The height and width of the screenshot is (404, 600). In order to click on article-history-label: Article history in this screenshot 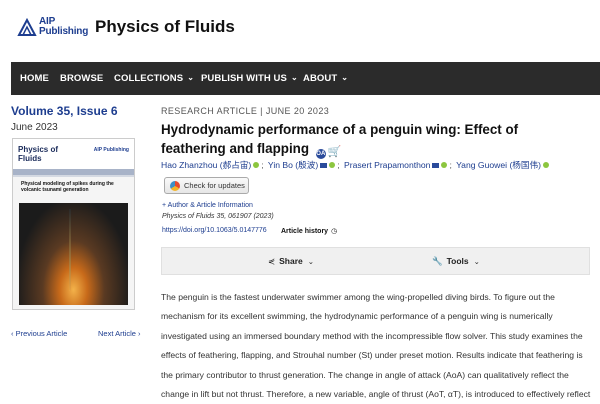, I will do `click(305, 231)`.